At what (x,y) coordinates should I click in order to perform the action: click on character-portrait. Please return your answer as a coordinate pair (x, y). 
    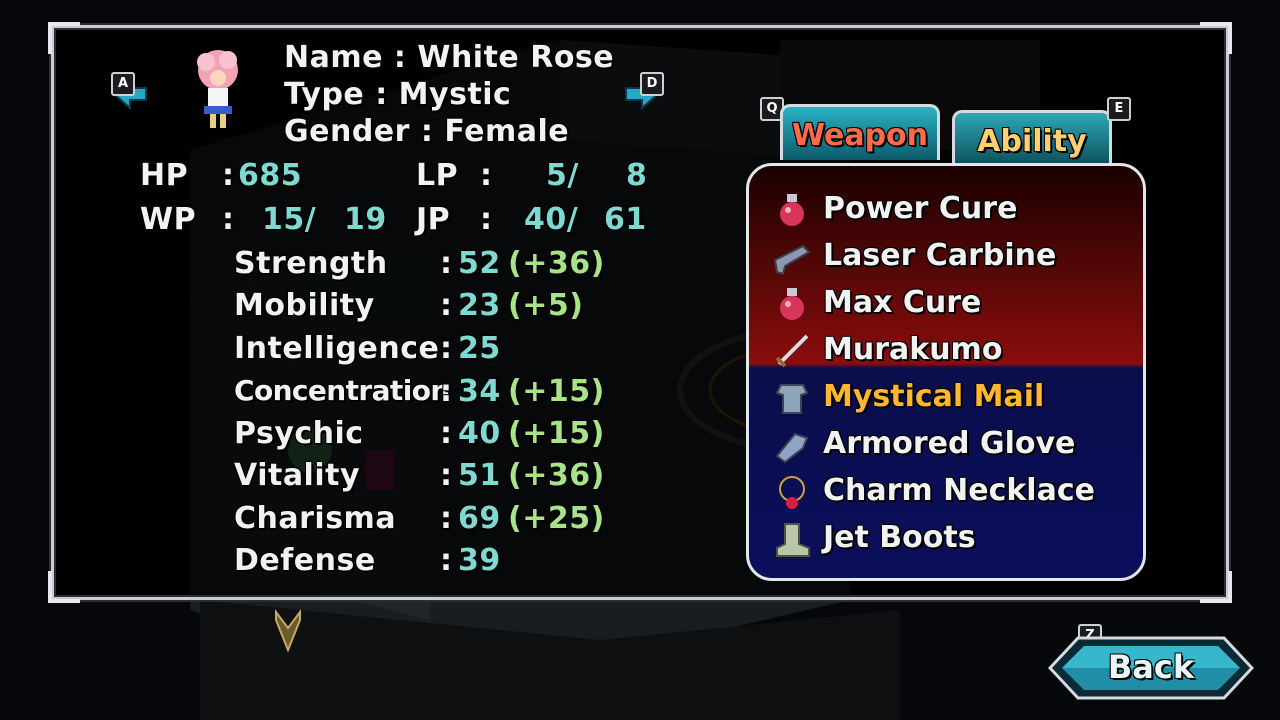
    Looking at the image, I should click on (218, 90).